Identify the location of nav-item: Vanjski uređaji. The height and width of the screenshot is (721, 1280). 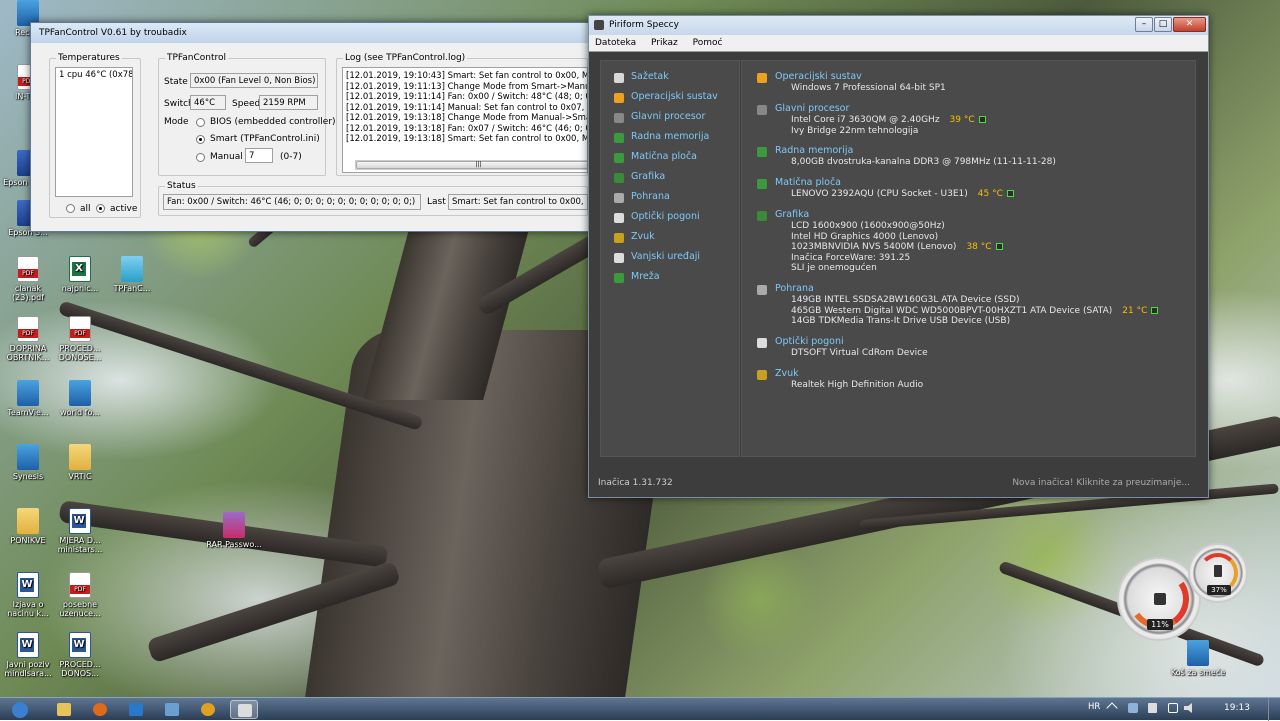
(670, 258).